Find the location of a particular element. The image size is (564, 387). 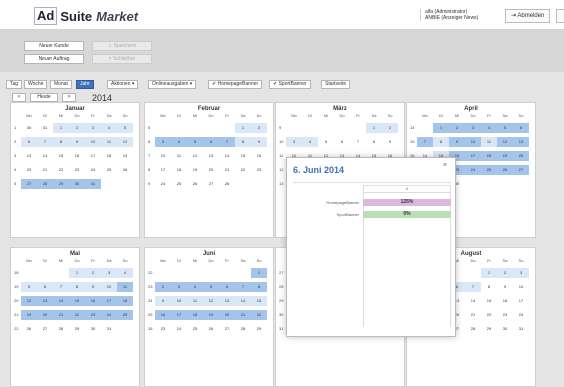

today-button: Heute is located at coordinates (44, 97).